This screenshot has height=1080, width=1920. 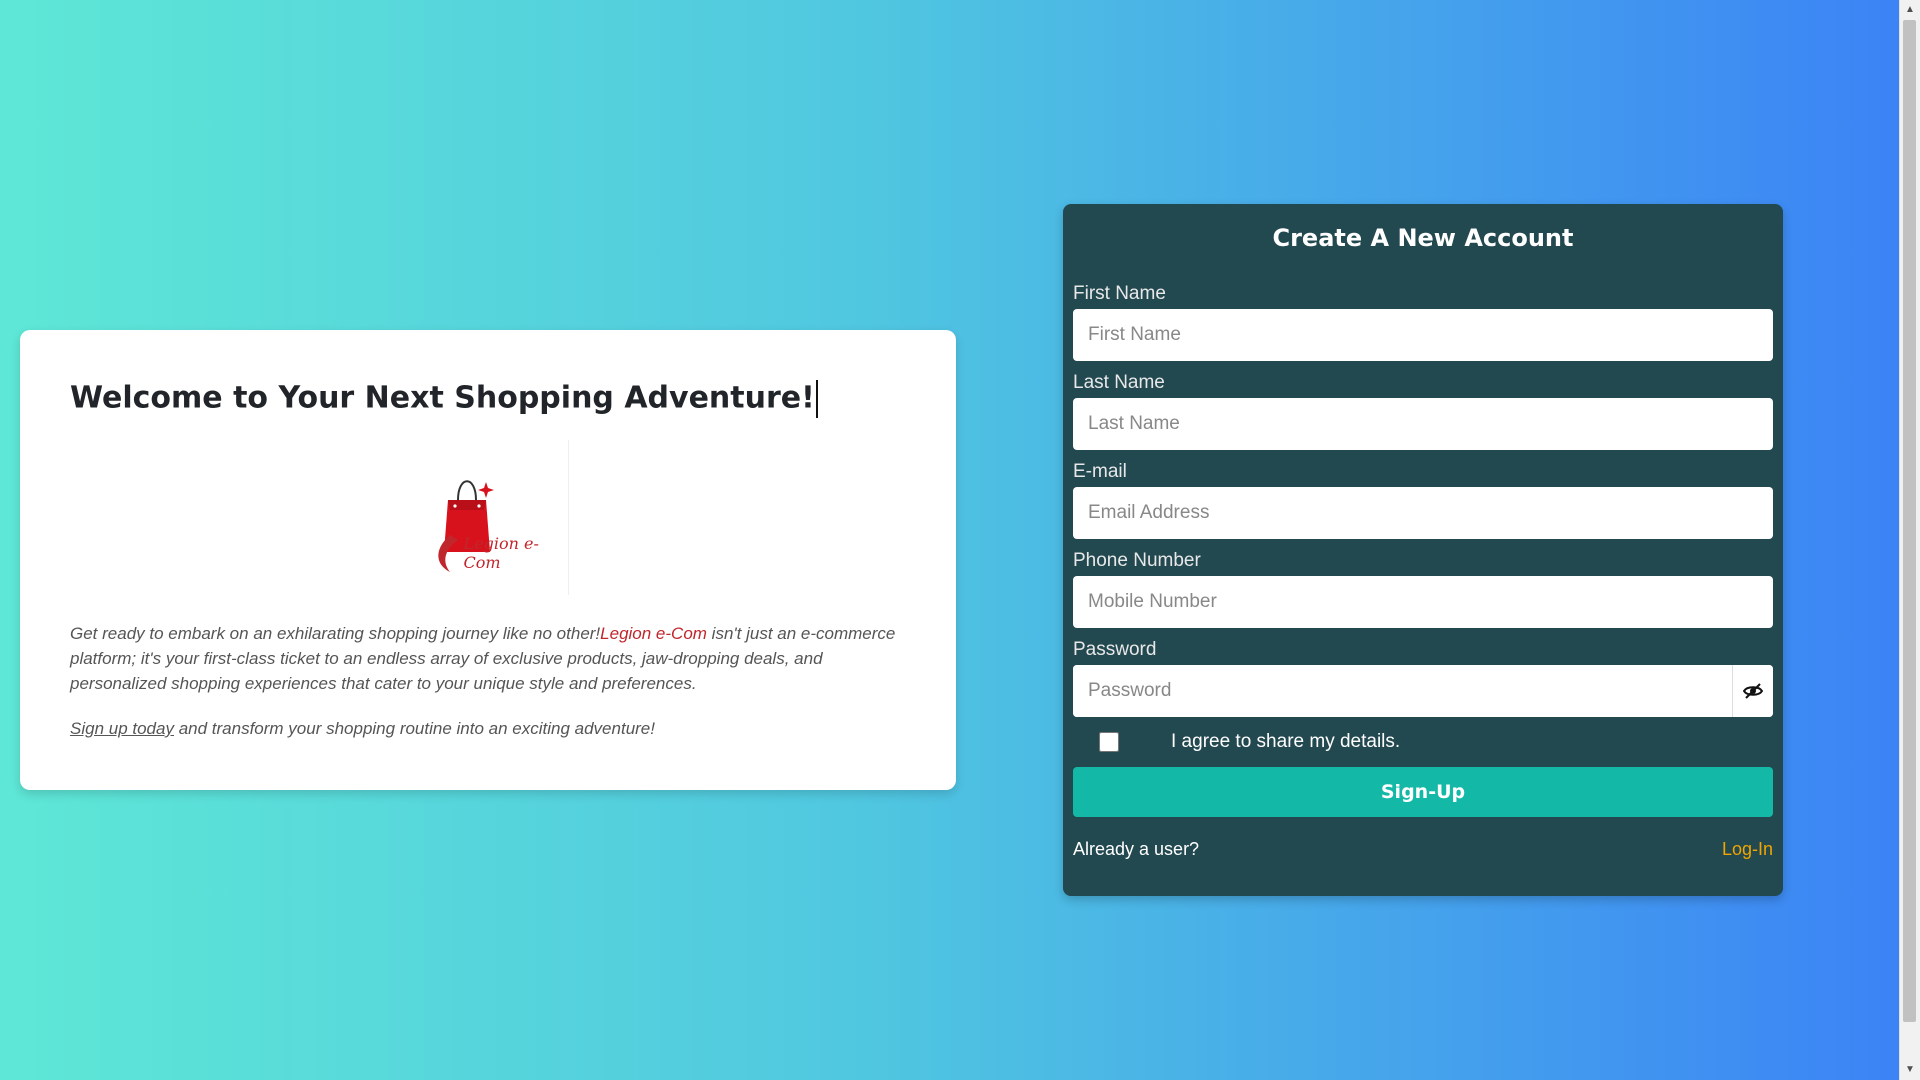 I want to click on signup-footer: Already a user? Log-In, so click(x=1423, y=849).